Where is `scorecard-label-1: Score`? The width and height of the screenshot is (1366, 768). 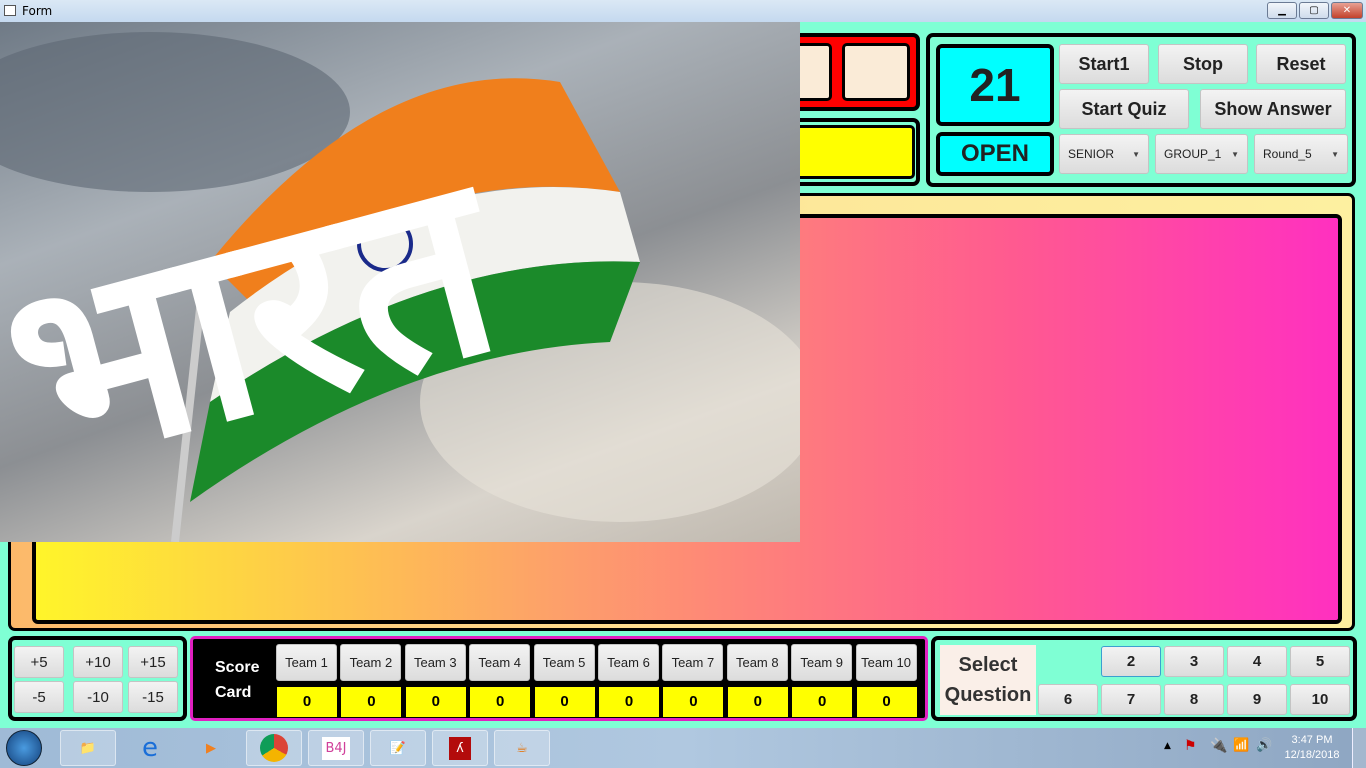 scorecard-label-1: Score is located at coordinates (237, 667).